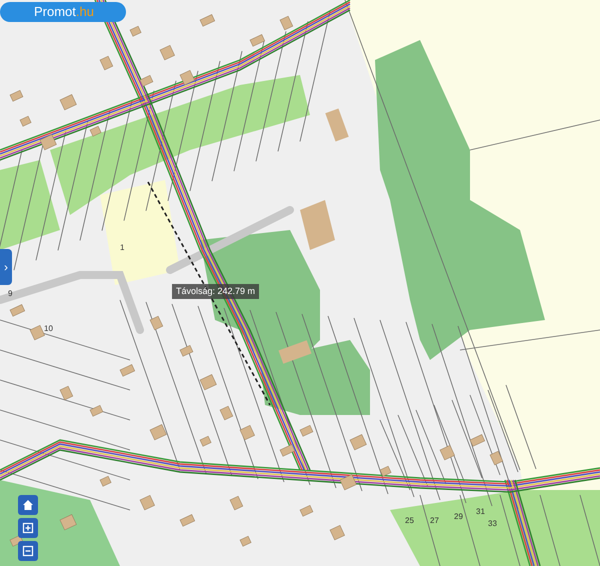 Image resolution: width=600 pixels, height=566 pixels. Describe the element at coordinates (10, 294) in the screenshot. I see `lot-number: 9` at that location.